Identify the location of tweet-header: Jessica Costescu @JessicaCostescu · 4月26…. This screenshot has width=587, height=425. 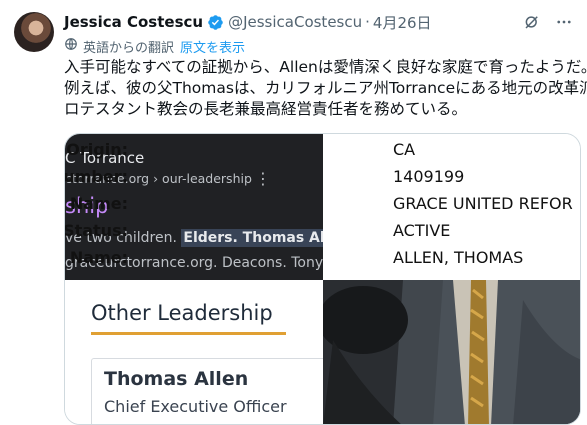
(318, 22).